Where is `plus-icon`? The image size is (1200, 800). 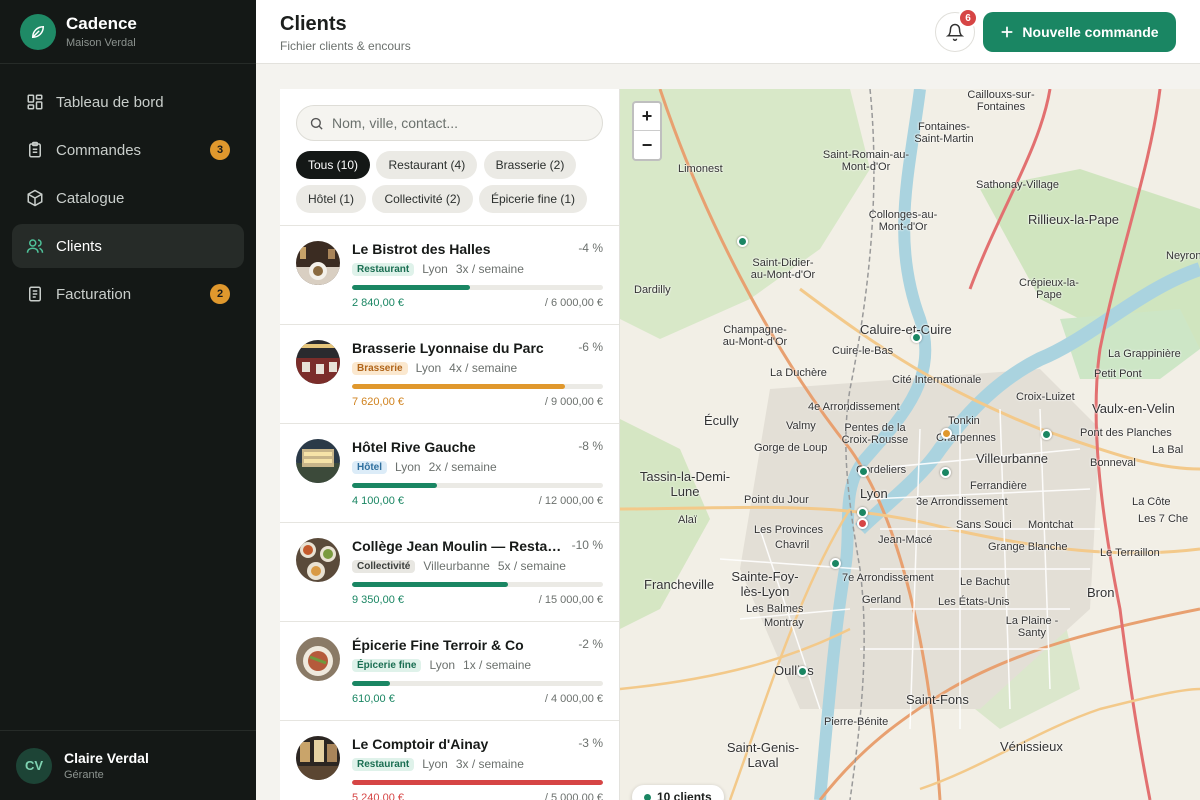 plus-icon is located at coordinates (1007, 32).